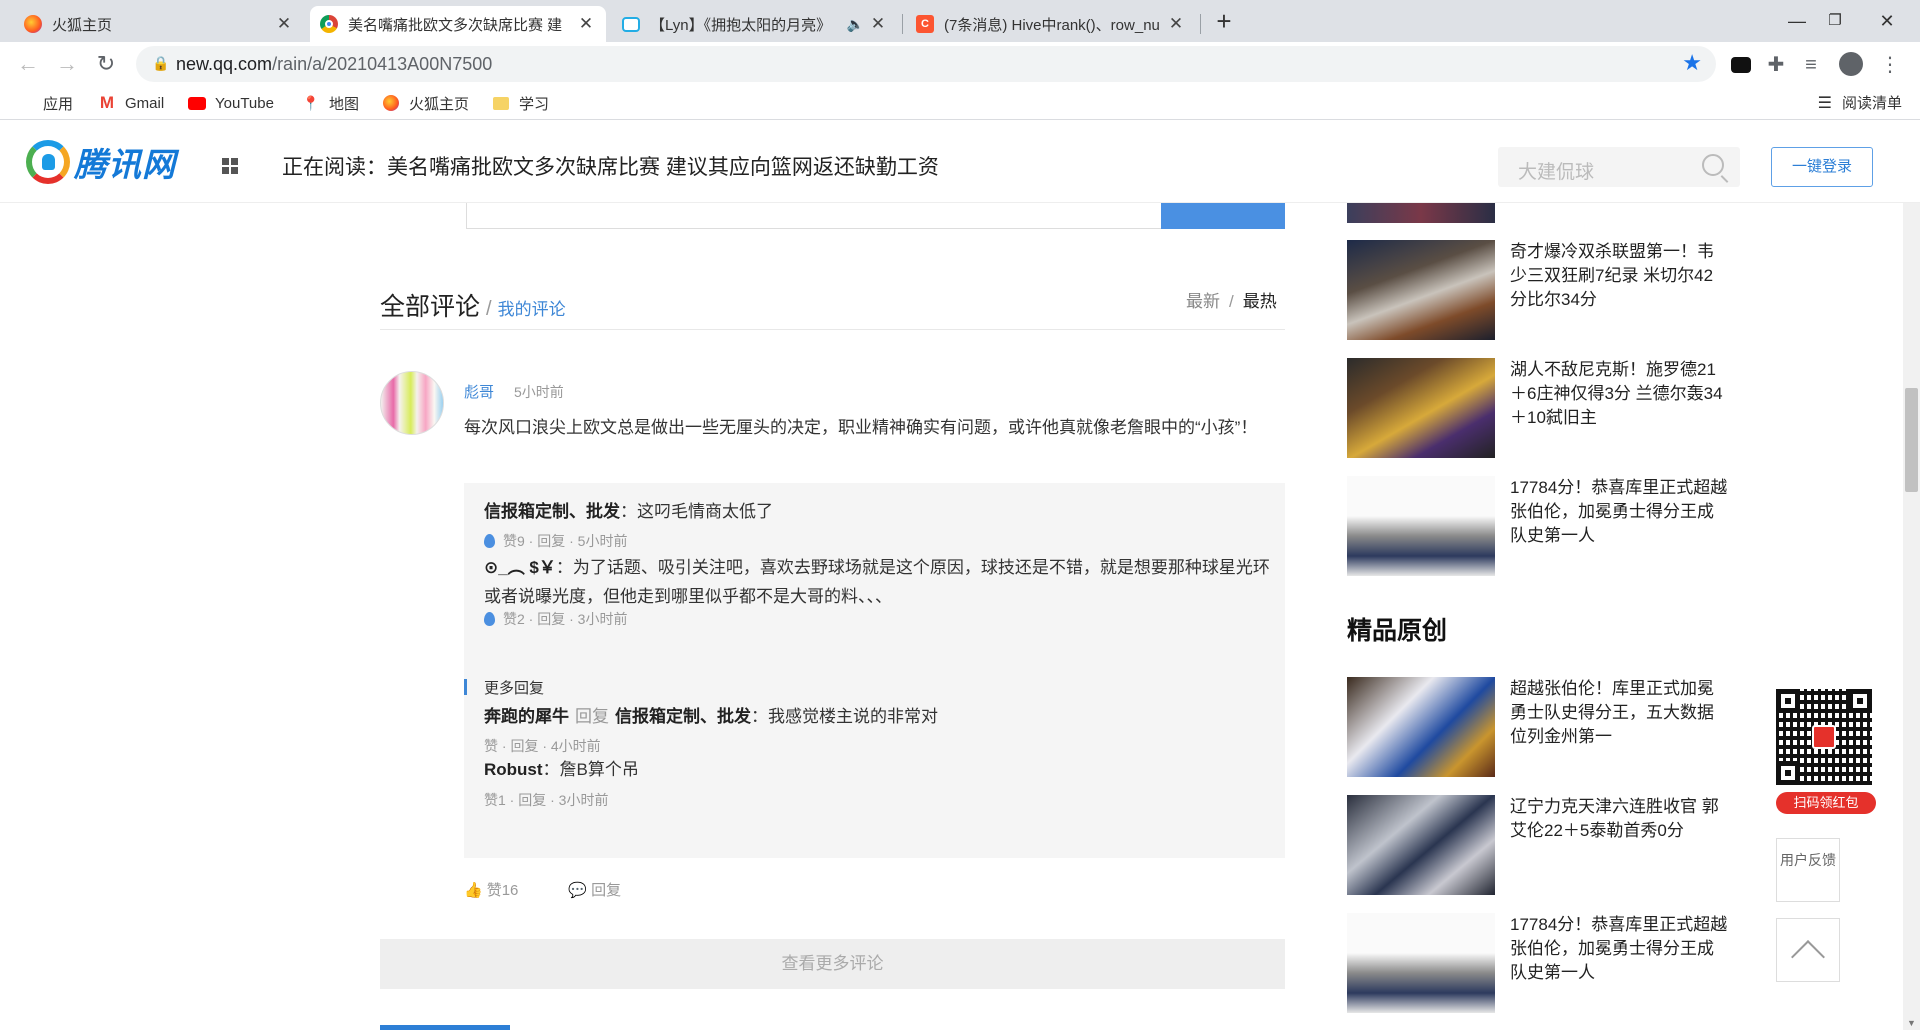 Image resolution: width=1920 pixels, height=1030 pixels. I want to click on thumbs-up-icon: 👍, so click(473, 890).